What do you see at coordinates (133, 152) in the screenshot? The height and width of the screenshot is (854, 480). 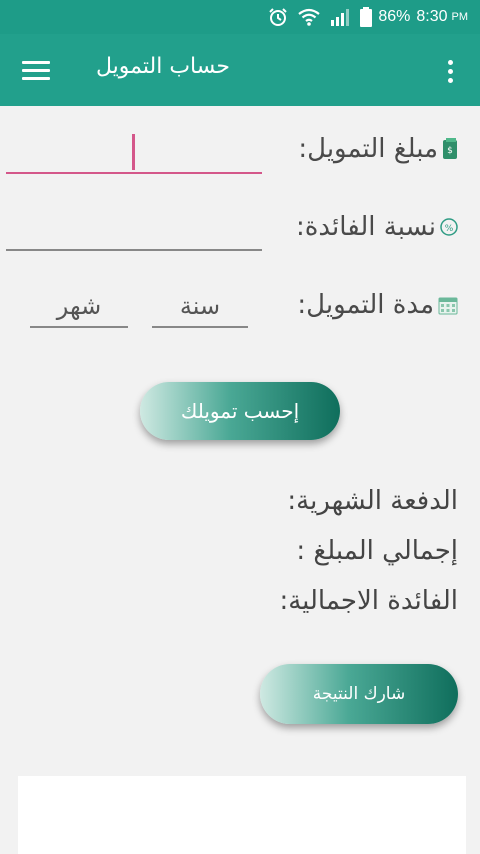 I see `text-cursor` at bounding box center [133, 152].